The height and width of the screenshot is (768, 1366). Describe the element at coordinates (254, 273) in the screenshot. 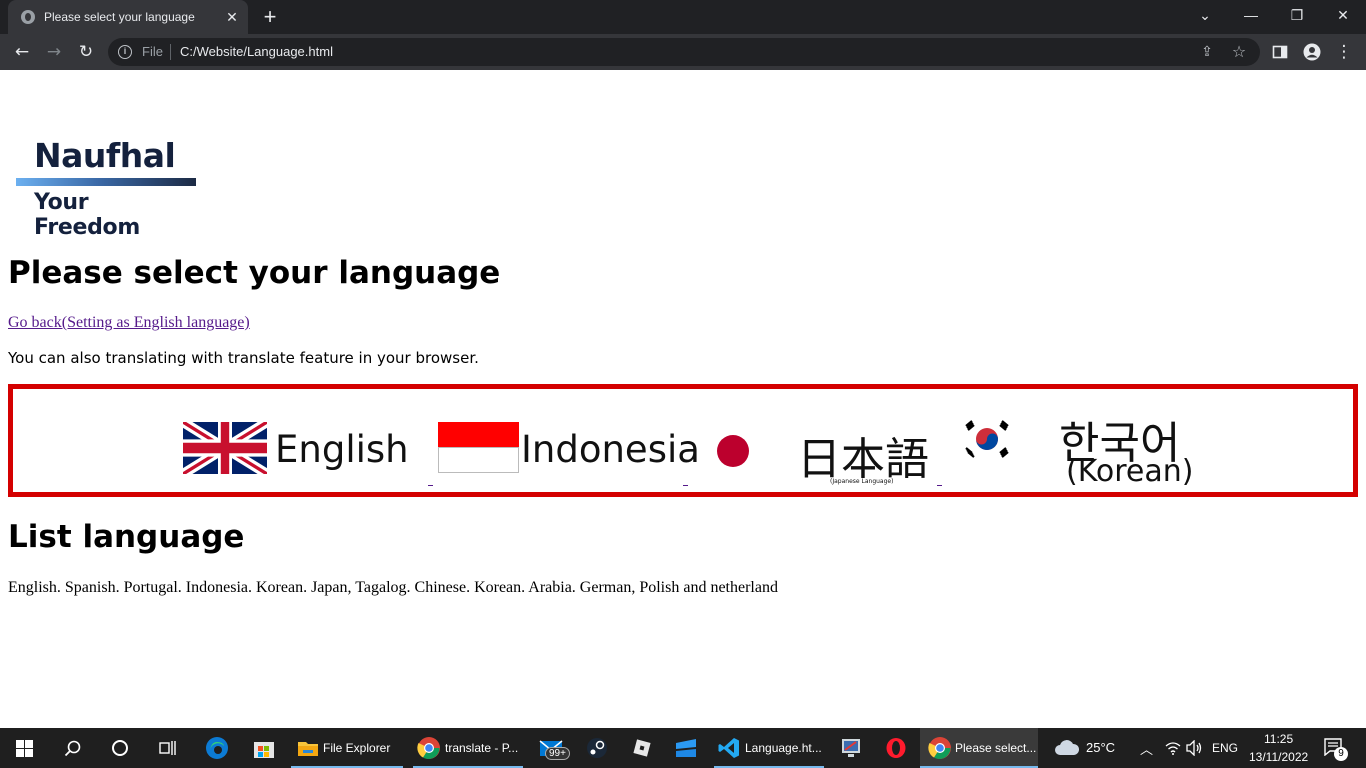

I see `page-title: Please select your language` at that location.